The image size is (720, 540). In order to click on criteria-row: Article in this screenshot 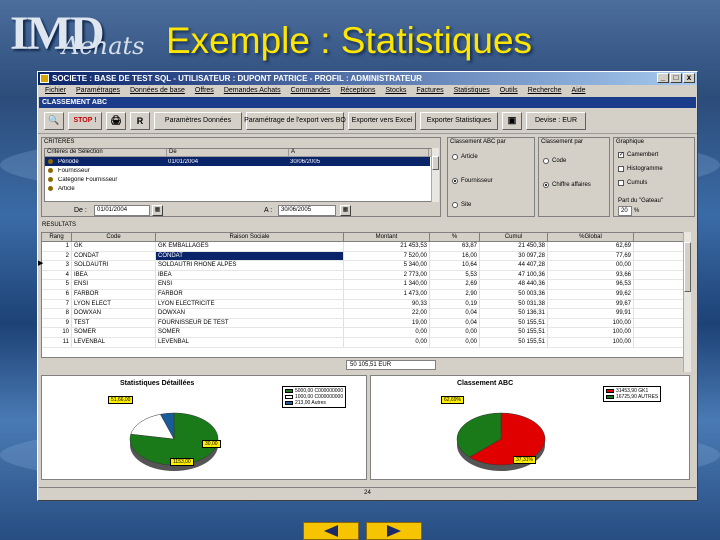, I will do `click(237, 188)`.